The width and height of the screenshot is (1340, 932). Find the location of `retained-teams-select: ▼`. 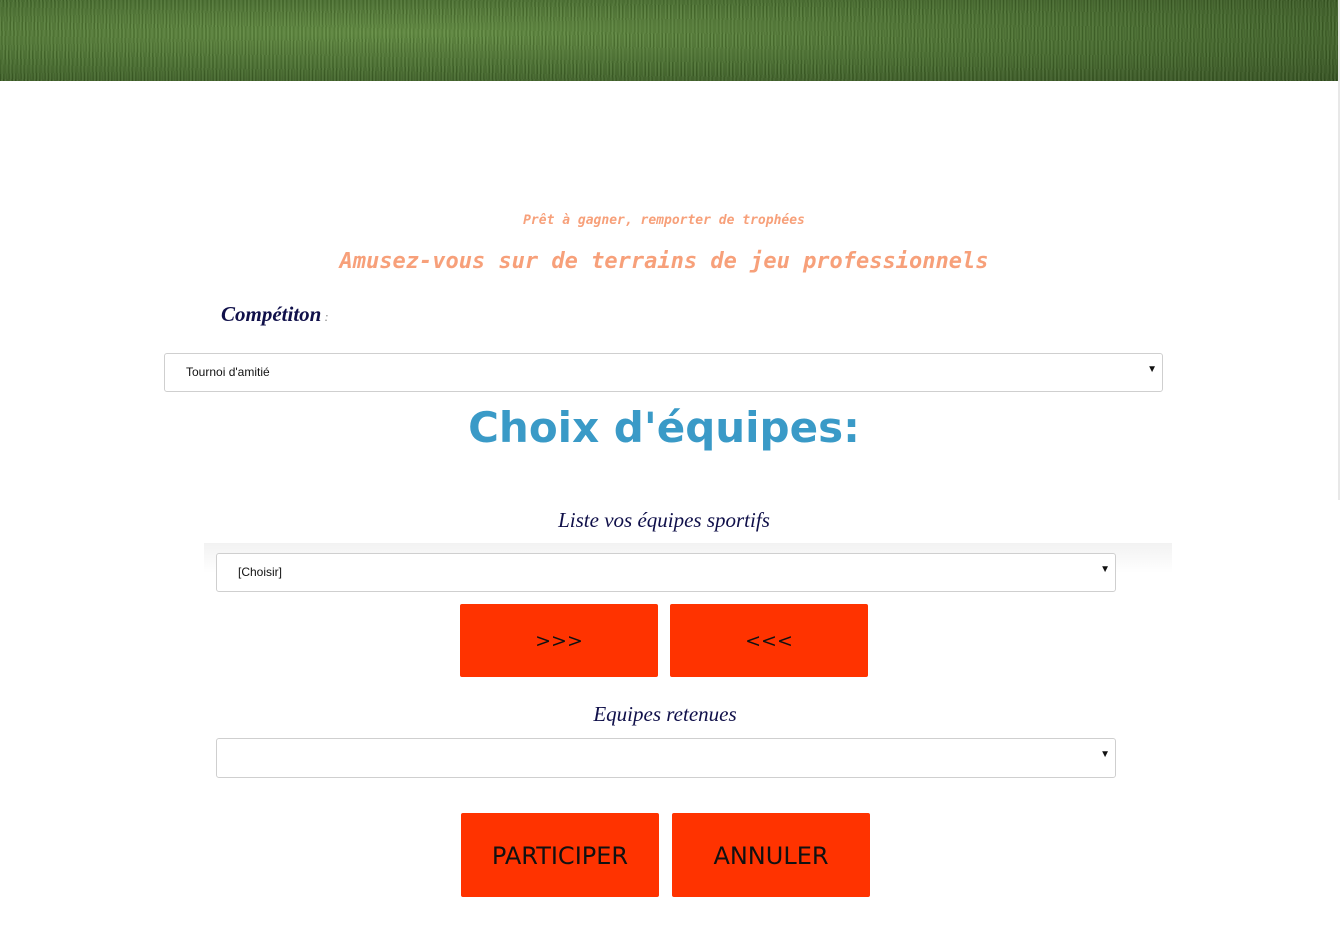

retained-teams-select: ▼ is located at coordinates (666, 758).